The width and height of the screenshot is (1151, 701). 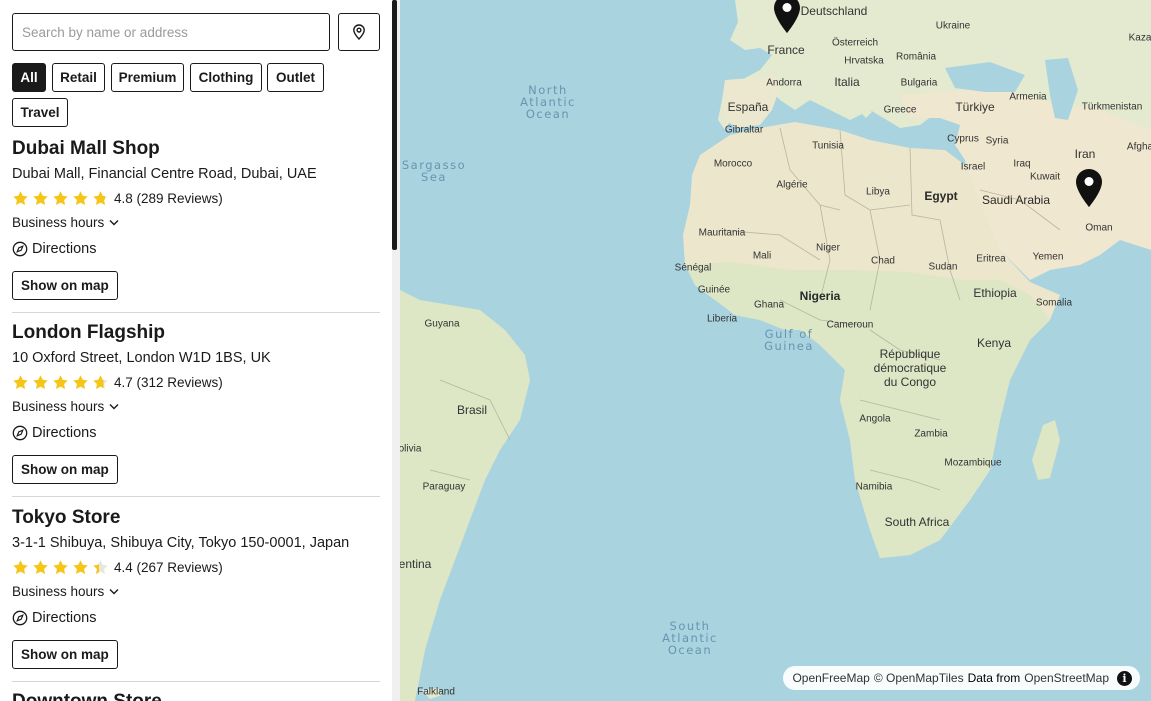 What do you see at coordinates (714, 290) in the screenshot?
I see `map-label-guinee: Guinée` at bounding box center [714, 290].